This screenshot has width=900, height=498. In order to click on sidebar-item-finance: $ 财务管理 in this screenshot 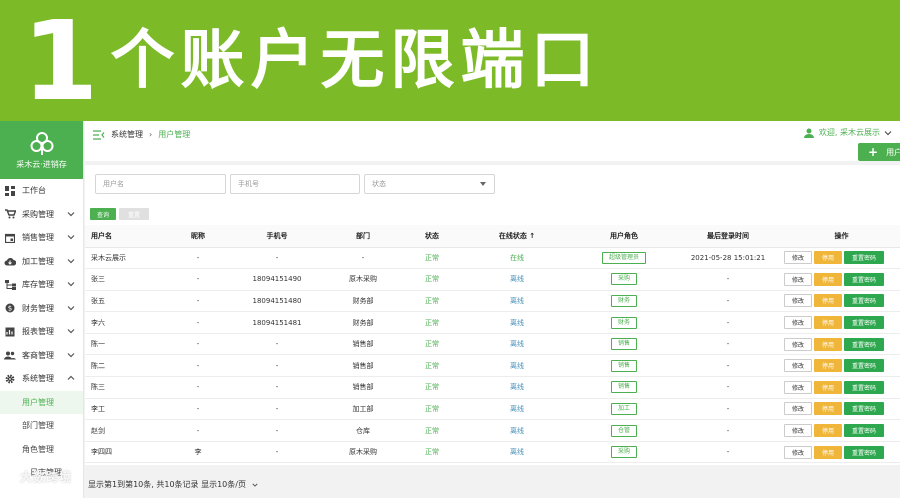, I will do `click(41, 309)`.